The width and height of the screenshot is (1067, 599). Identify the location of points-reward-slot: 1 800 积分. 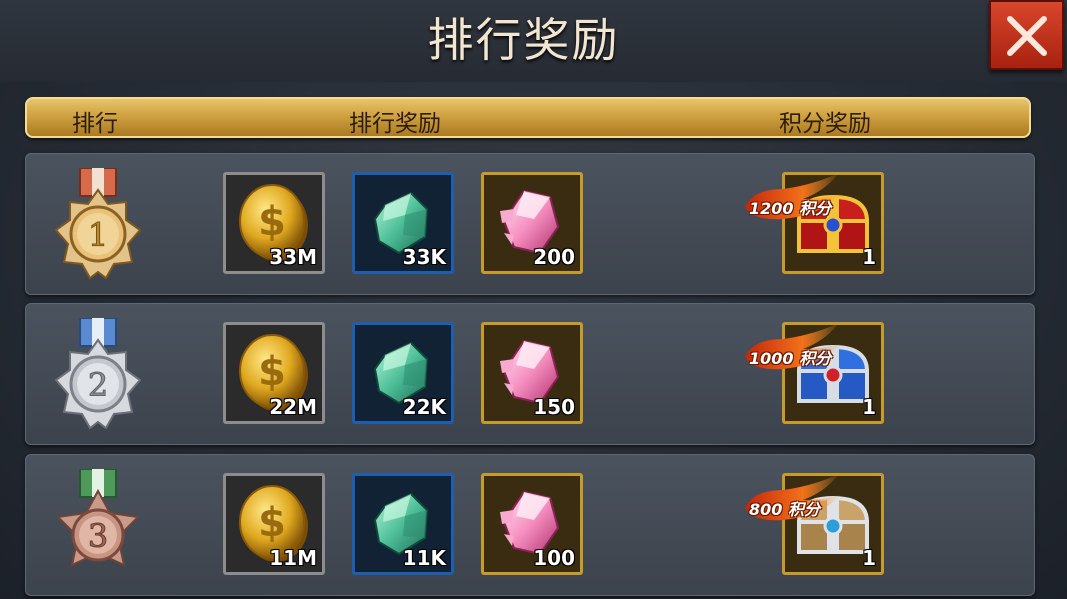
(814, 524).